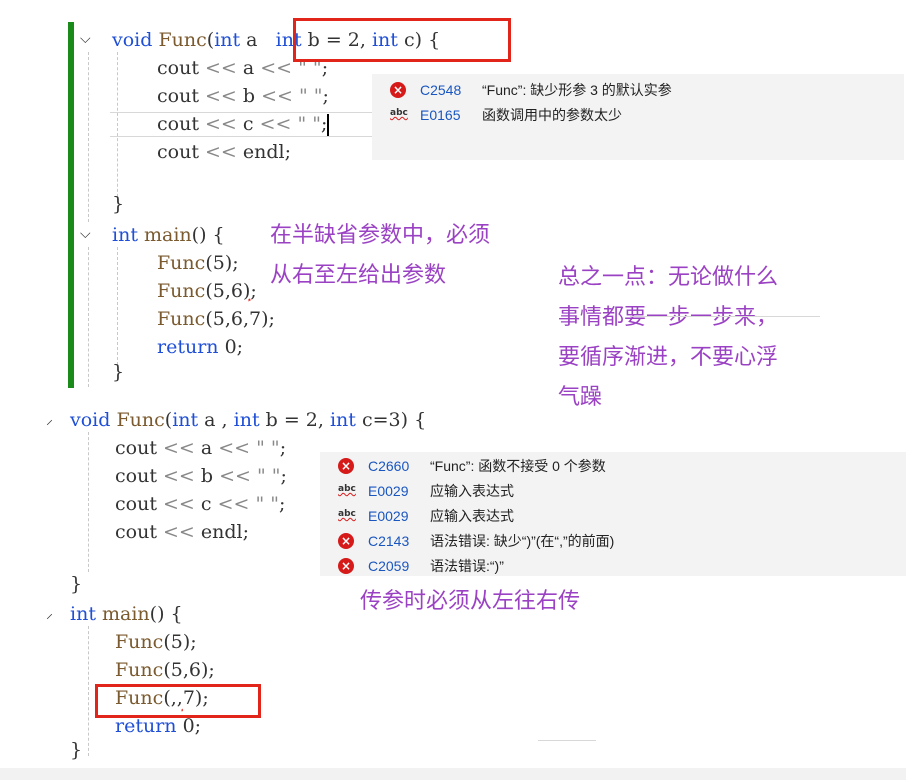  Describe the element at coordinates (224, 291) in the screenshot. I see `code-token: (5,6` at that location.